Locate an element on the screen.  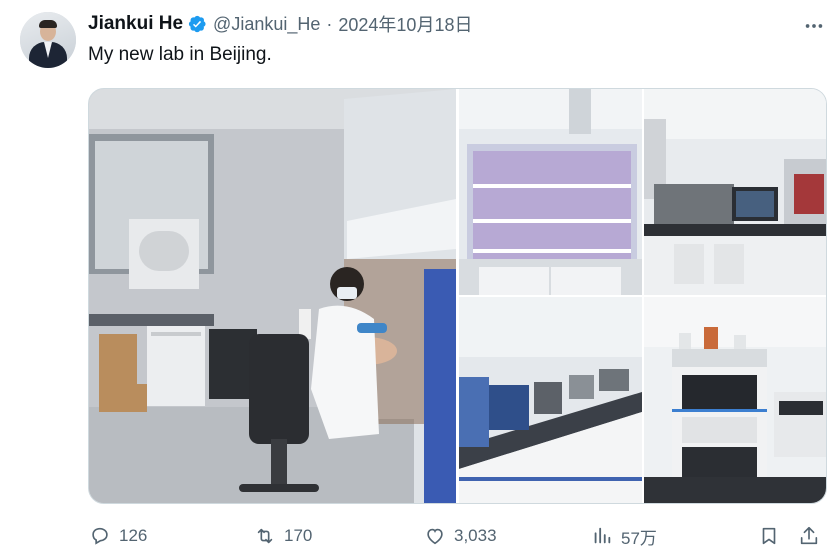
lab-photo-hplc is located at coordinates (735, 400).